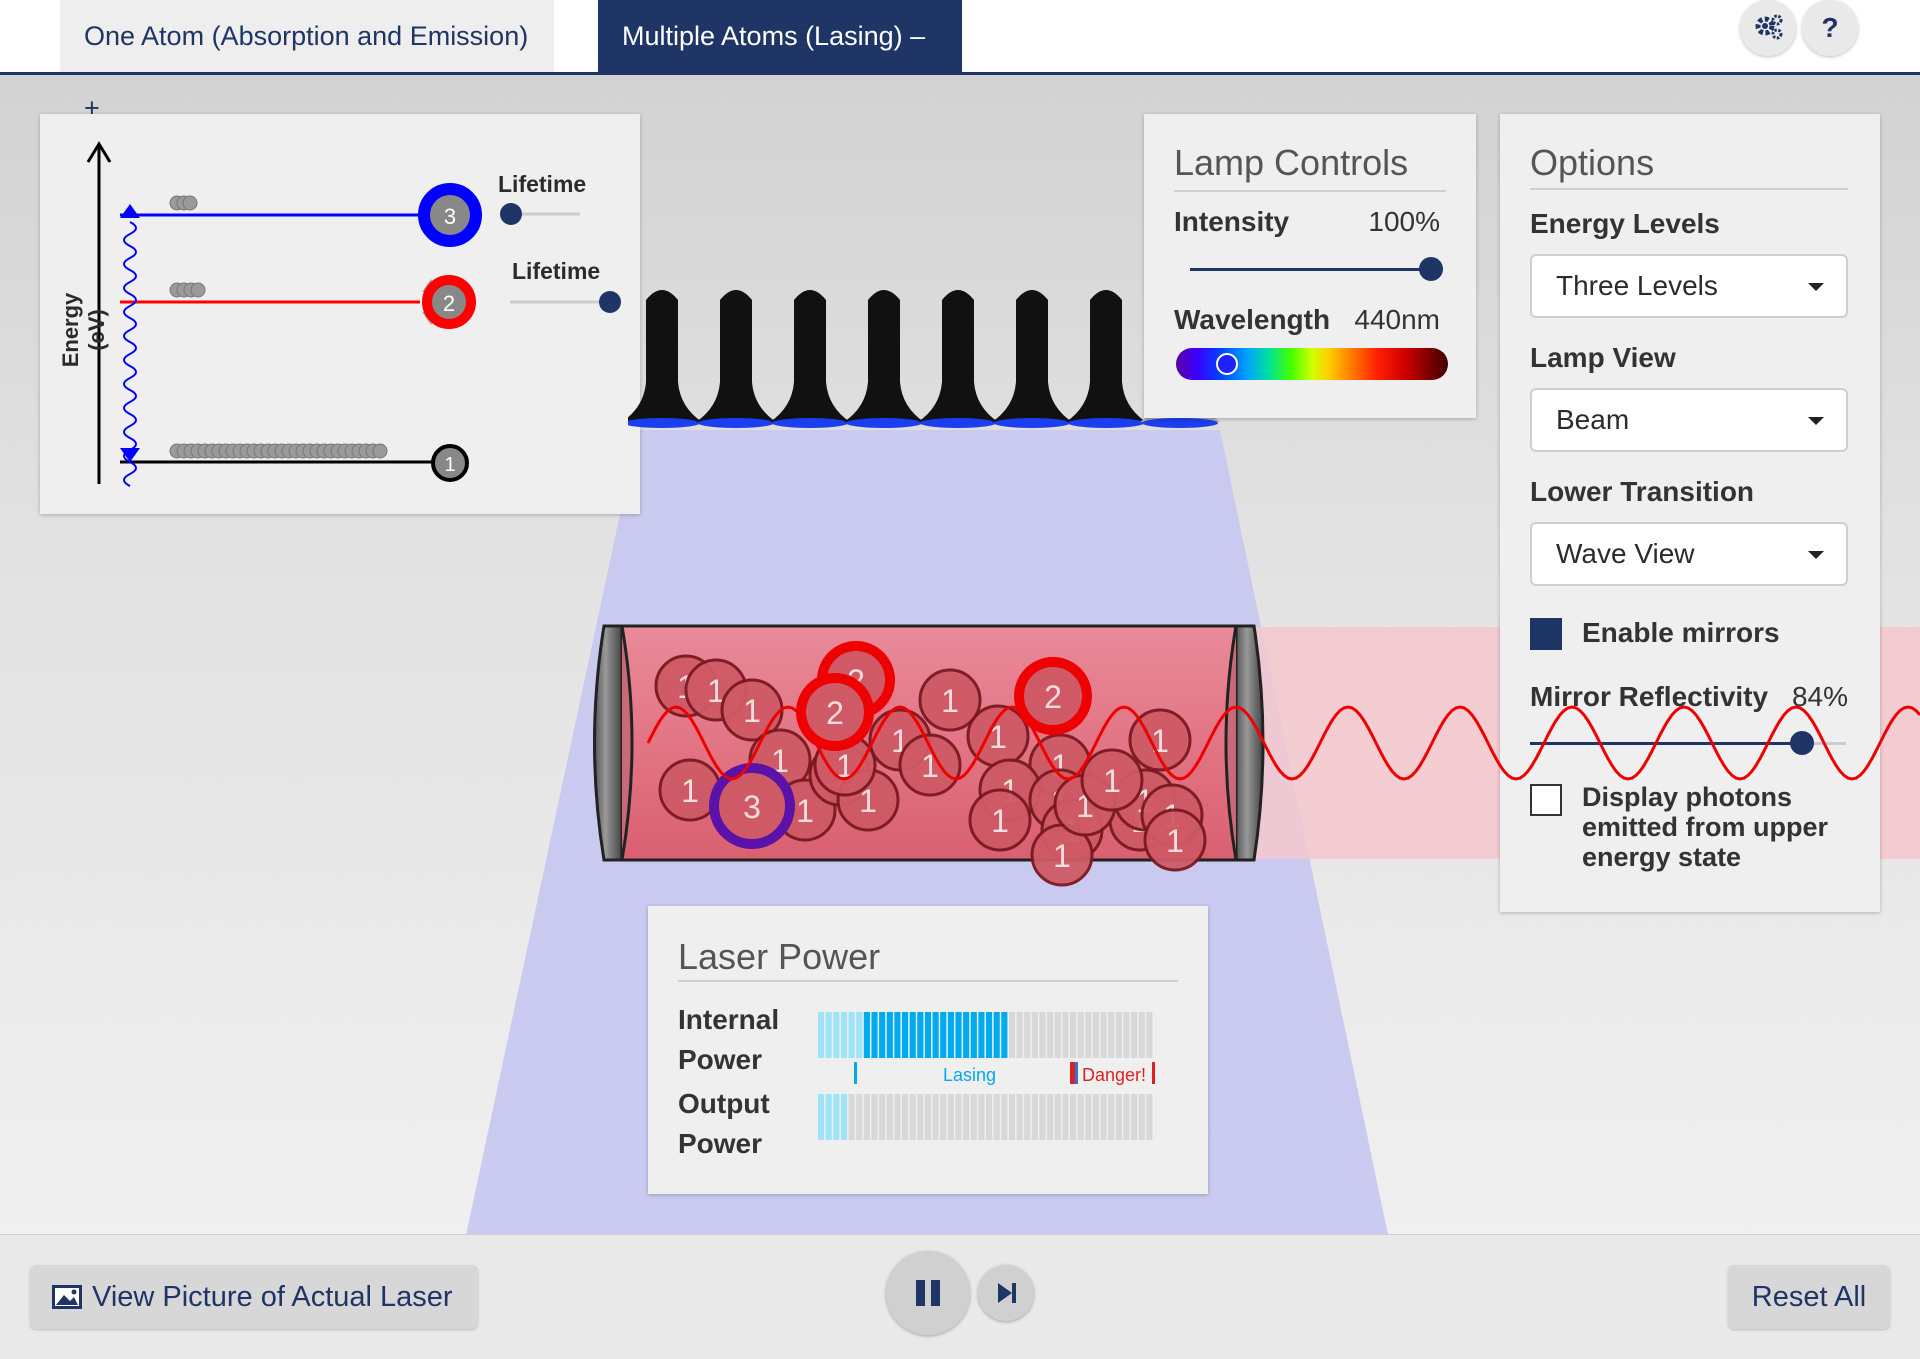 This screenshot has width=1920, height=1359. I want to click on pump-wave-arrow, so click(130, 354).